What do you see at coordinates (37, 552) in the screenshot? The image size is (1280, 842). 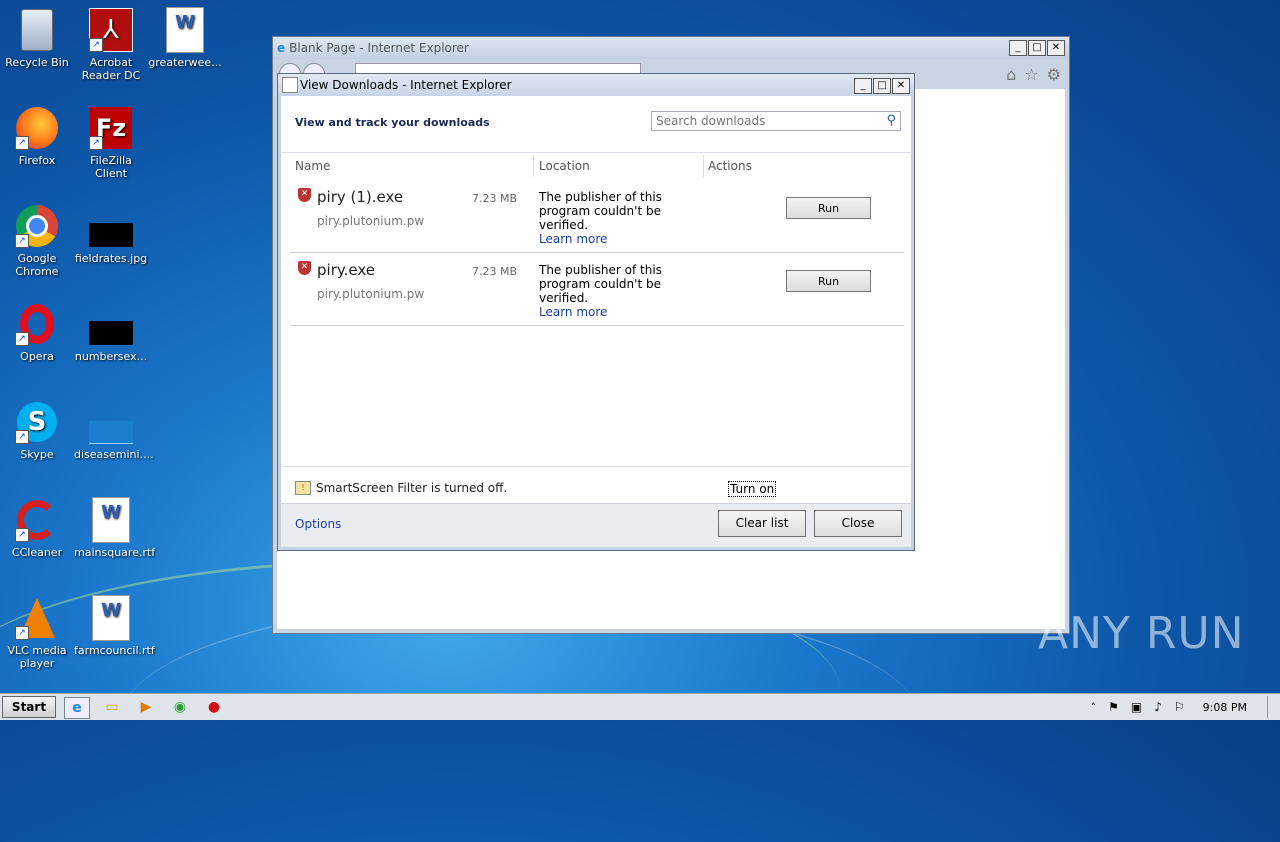 I see `desktop-icon-label: CCleaner` at bounding box center [37, 552].